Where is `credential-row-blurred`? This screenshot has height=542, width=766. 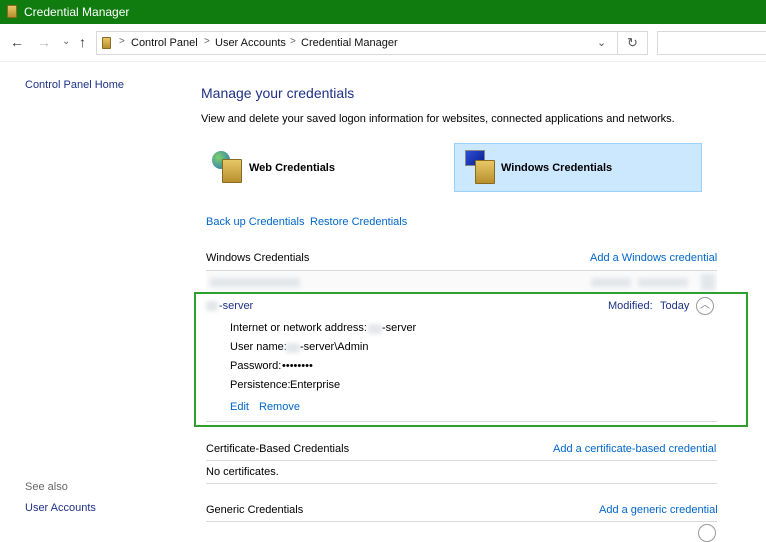 credential-row-blurred is located at coordinates (461, 282).